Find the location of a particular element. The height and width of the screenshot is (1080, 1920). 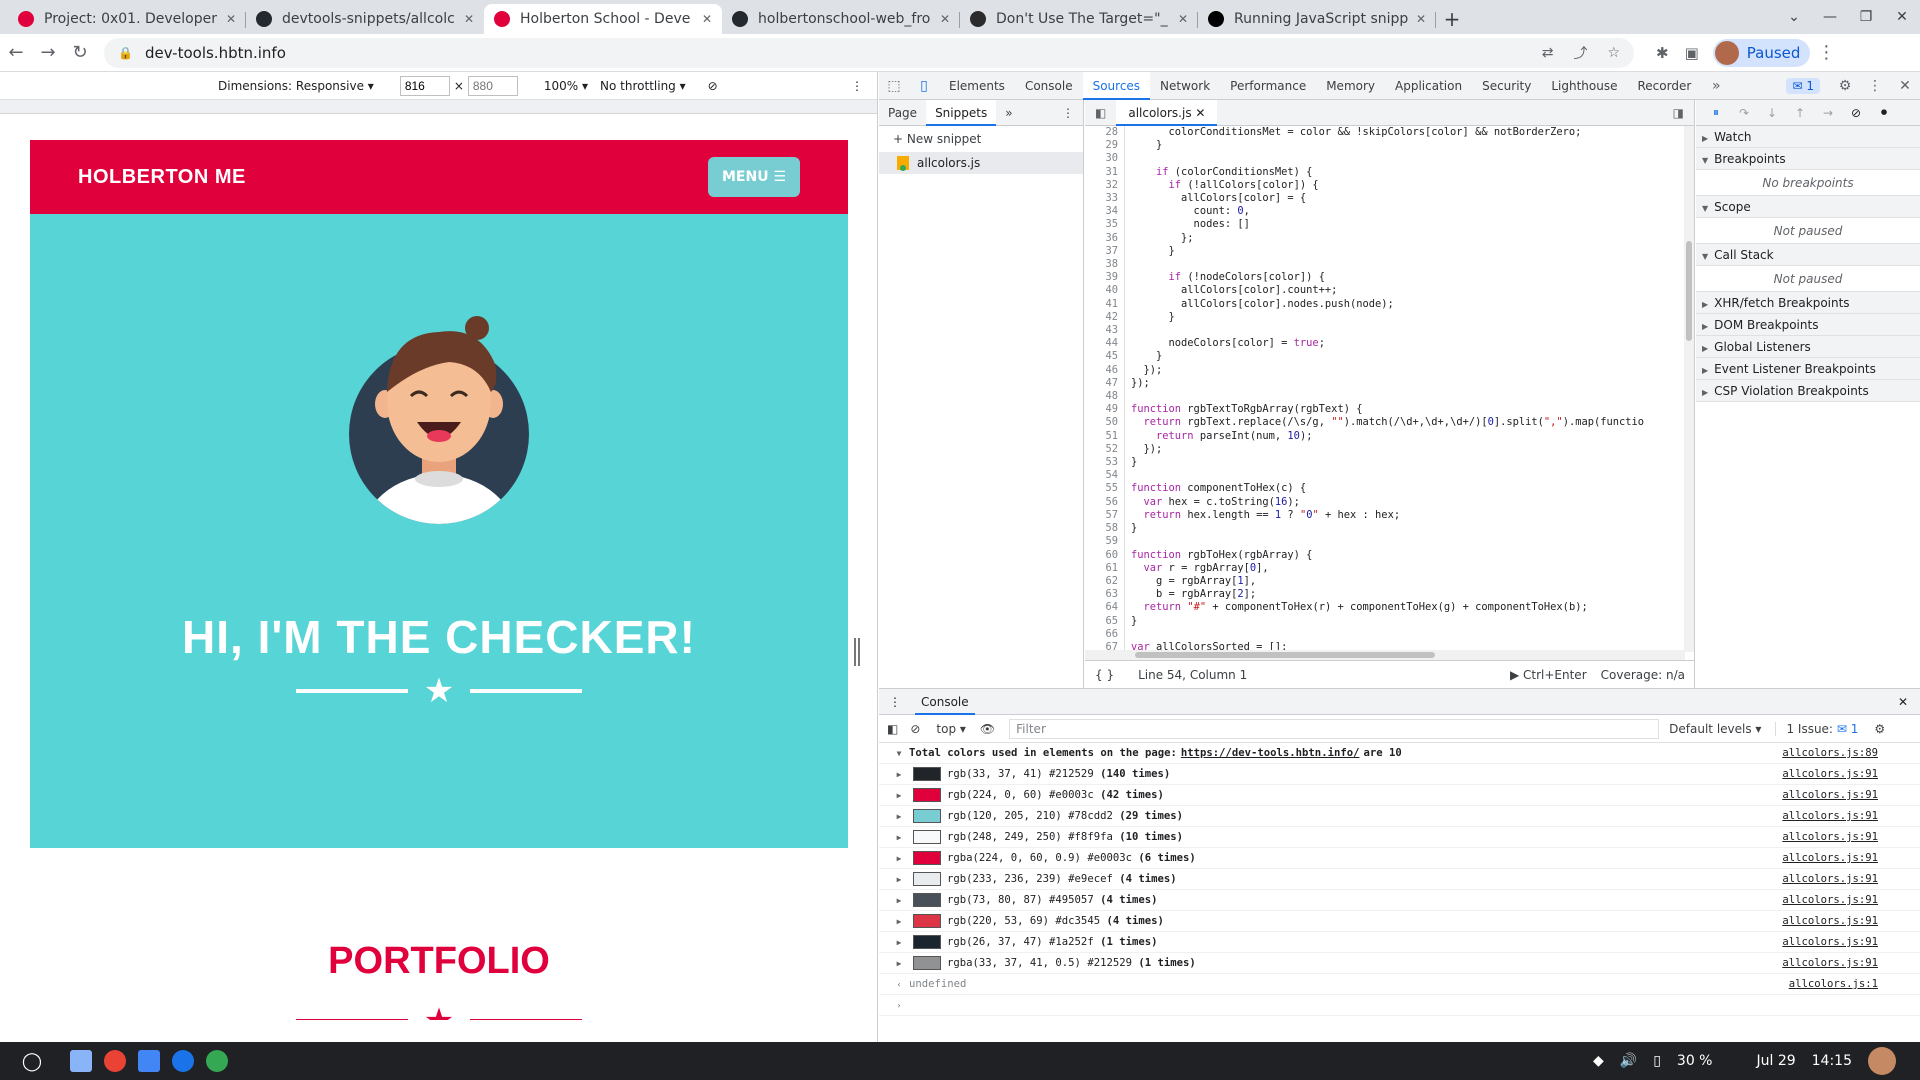

console-settings-gear-icon: ⚙ is located at coordinates (1879, 729).